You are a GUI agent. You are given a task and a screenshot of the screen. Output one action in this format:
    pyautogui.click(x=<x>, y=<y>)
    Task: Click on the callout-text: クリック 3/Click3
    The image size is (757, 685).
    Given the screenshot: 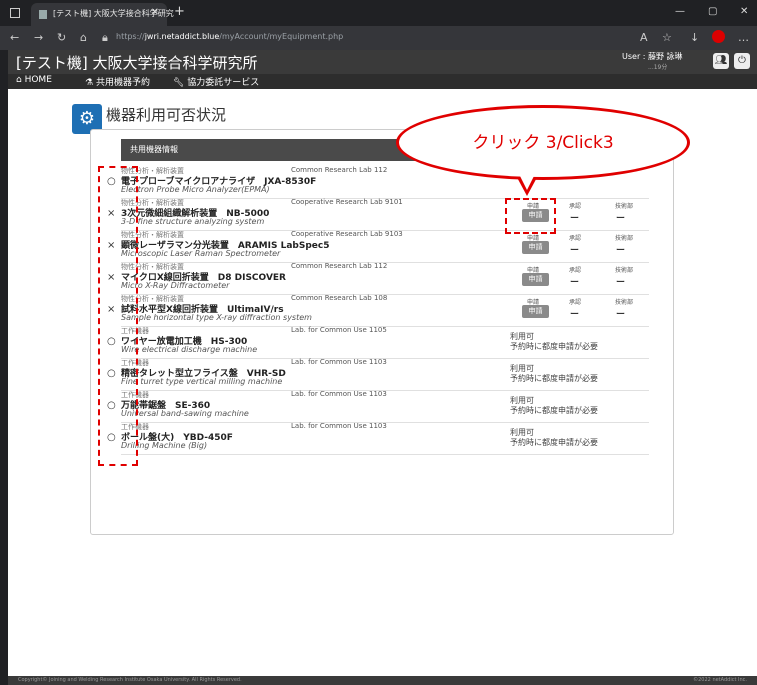 What is the action you would take?
    pyautogui.click(x=543, y=143)
    